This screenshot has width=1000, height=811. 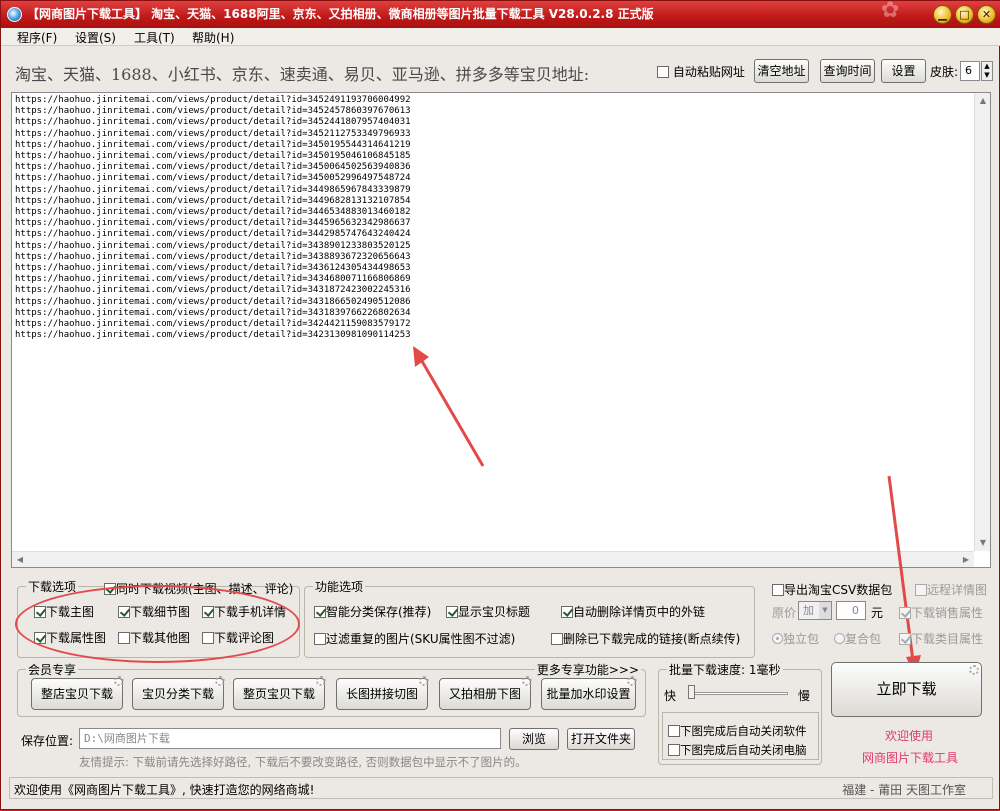 I want to click on auto-close-app-checkbox, so click(x=674, y=731).